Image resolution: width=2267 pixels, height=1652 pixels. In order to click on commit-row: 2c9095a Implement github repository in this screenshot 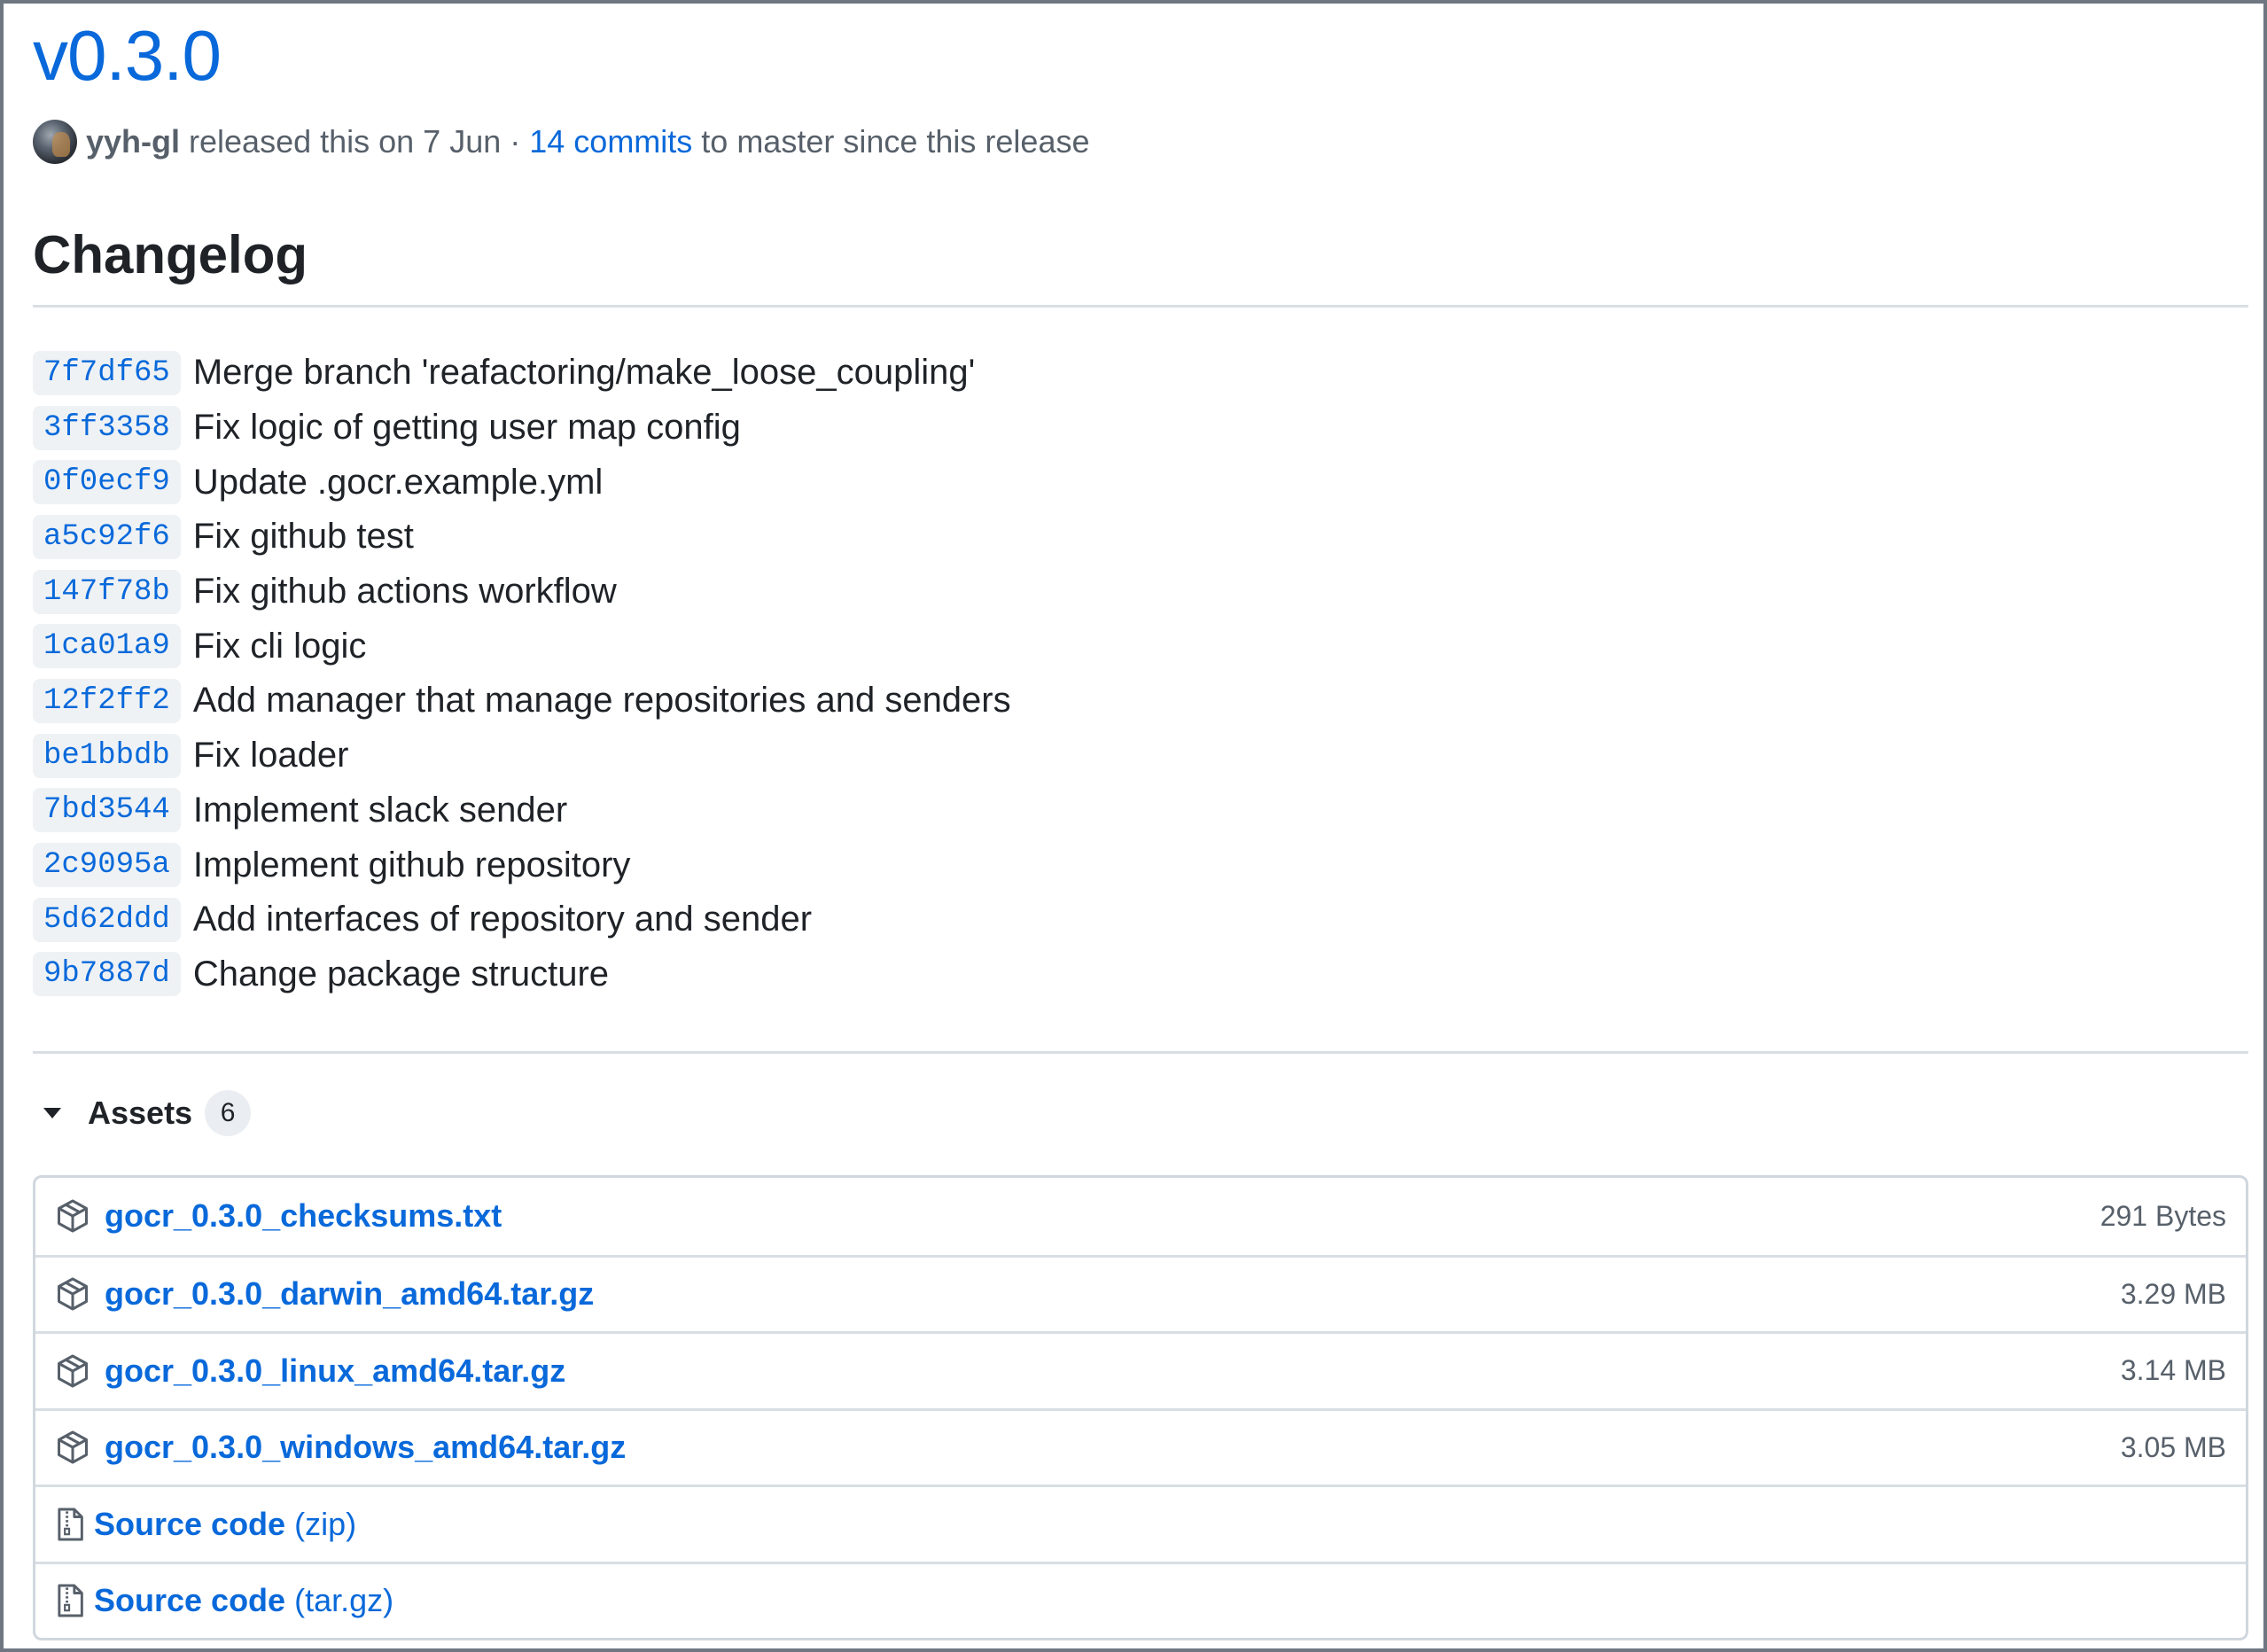, I will do `click(522, 865)`.